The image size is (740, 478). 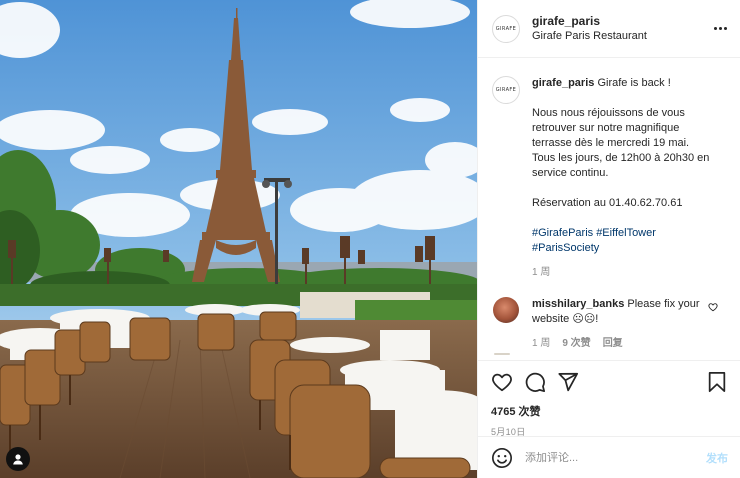 What do you see at coordinates (625, 343) in the screenshot?
I see `comment-meta: 1 周 9 次赞 回复` at bounding box center [625, 343].